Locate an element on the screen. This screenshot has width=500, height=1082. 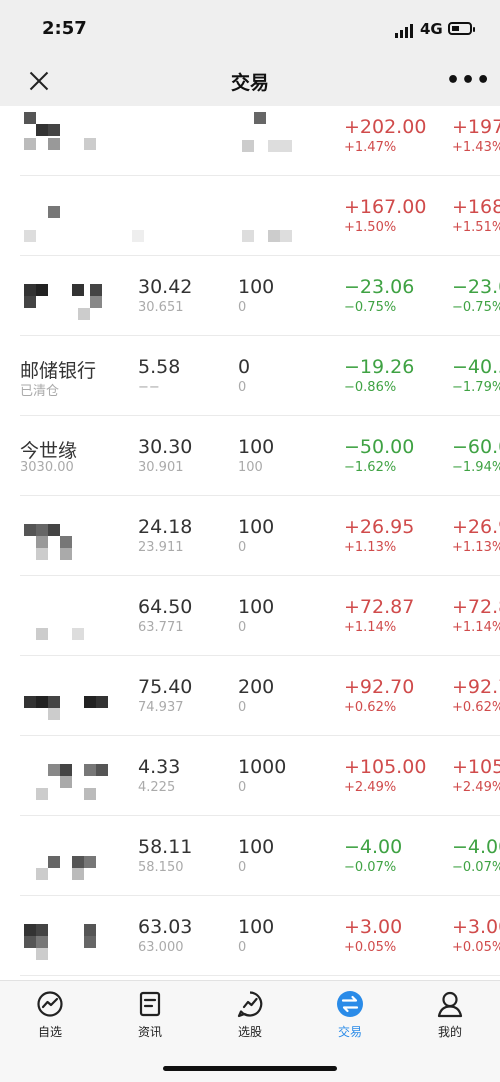
tab-trade: 交易 is located at coordinates (350, 1017).